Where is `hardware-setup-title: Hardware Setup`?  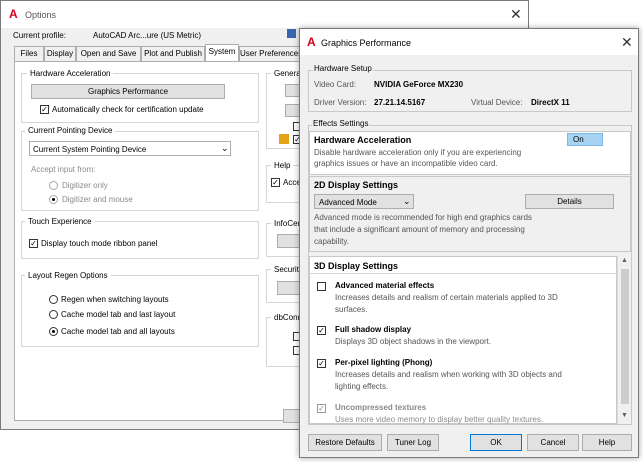 hardware-setup-title: Hardware Setup is located at coordinates (343, 68).